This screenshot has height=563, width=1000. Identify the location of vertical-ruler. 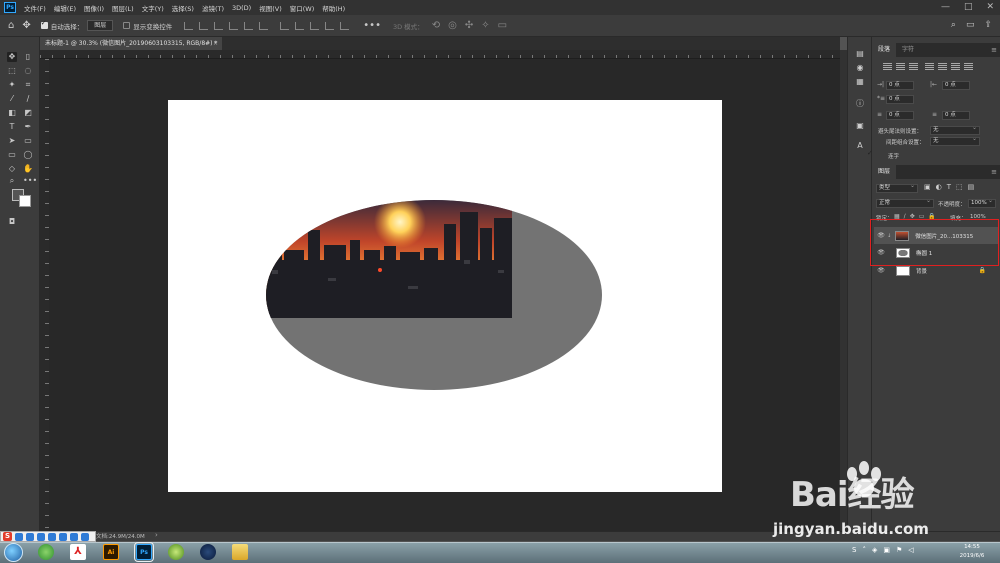
(44, 295).